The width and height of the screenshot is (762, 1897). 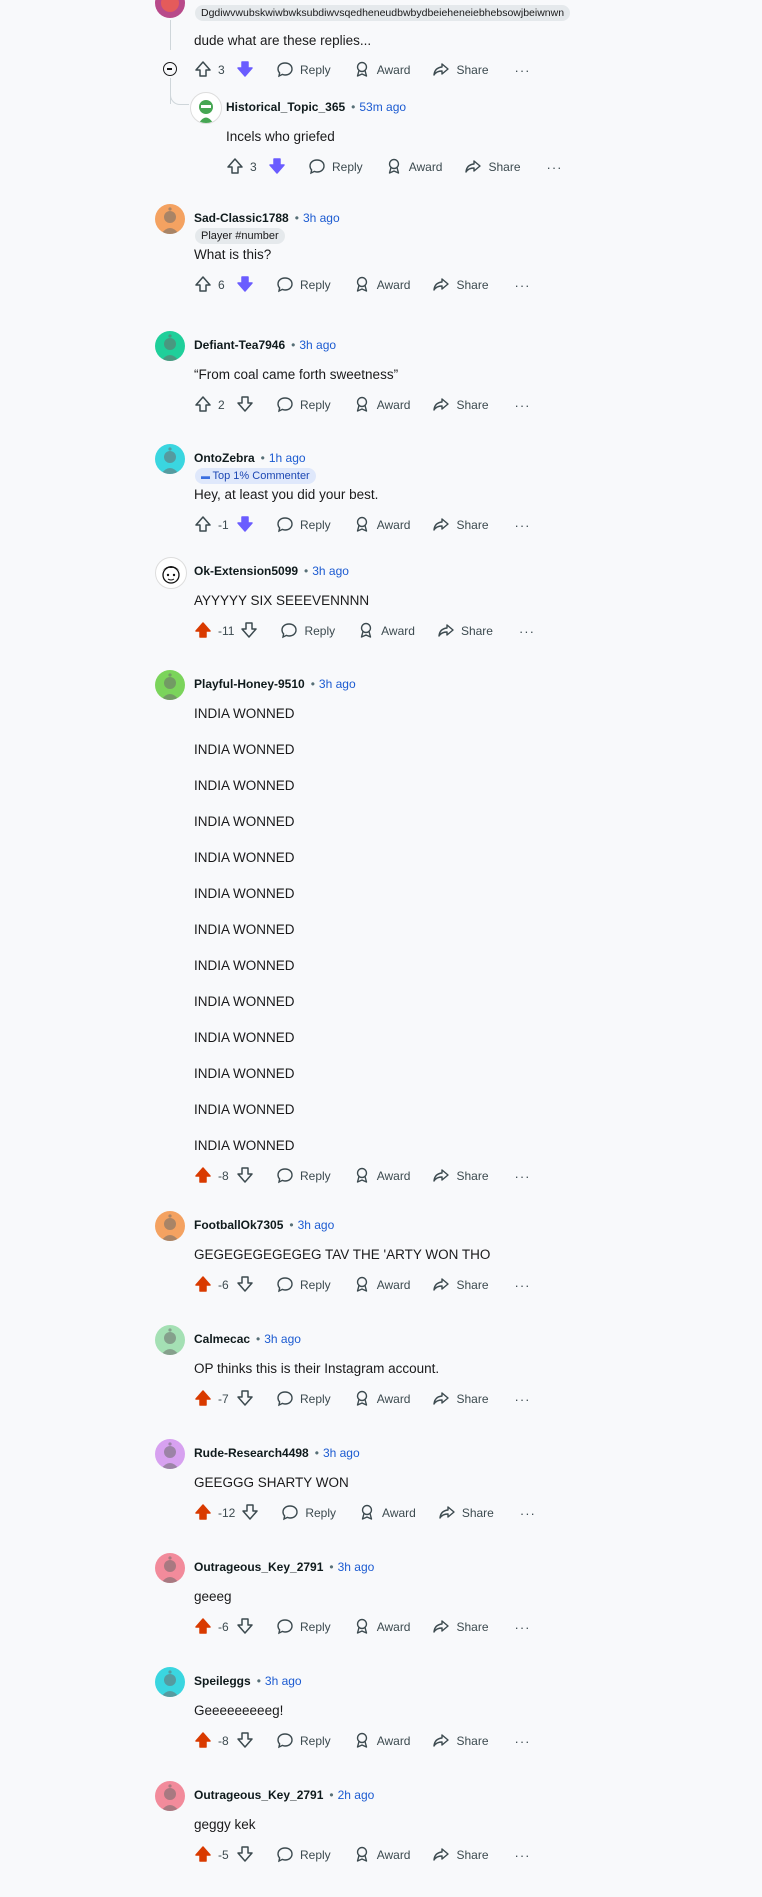 What do you see at coordinates (382, 107) in the screenshot?
I see `timestamp-link: 53m ago` at bounding box center [382, 107].